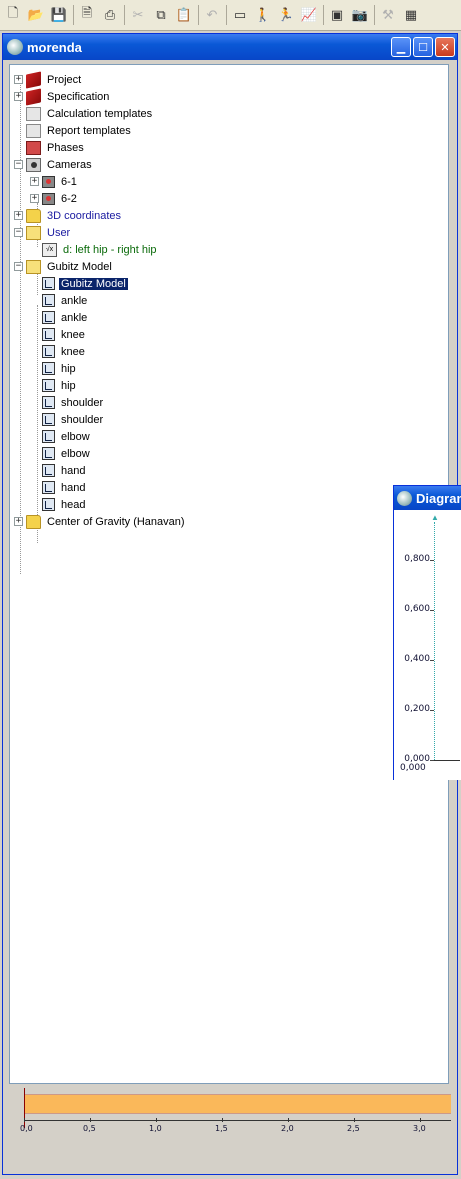  What do you see at coordinates (75, 436) in the screenshot?
I see `tree-item-label: elbow` at bounding box center [75, 436].